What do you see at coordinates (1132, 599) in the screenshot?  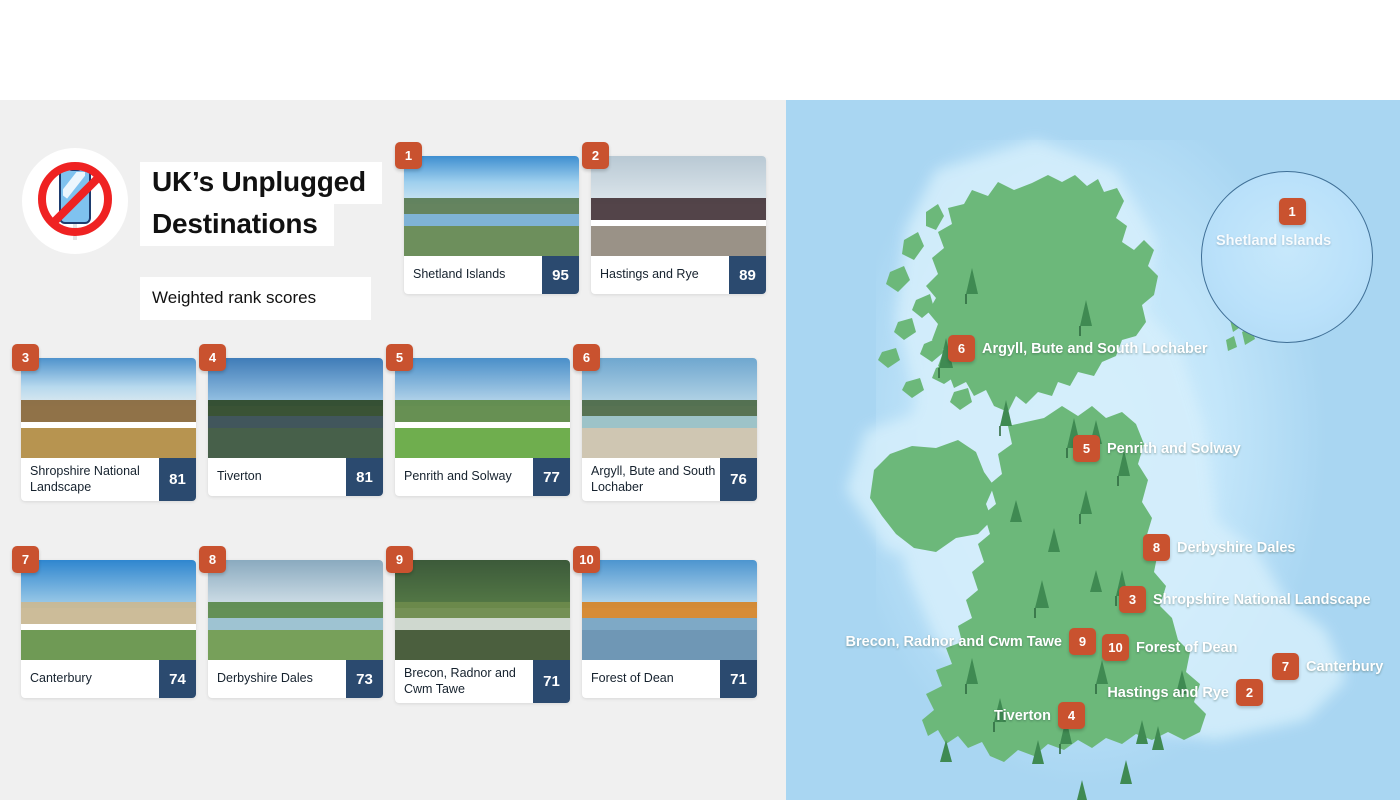 I see `map-pin-number: 3` at bounding box center [1132, 599].